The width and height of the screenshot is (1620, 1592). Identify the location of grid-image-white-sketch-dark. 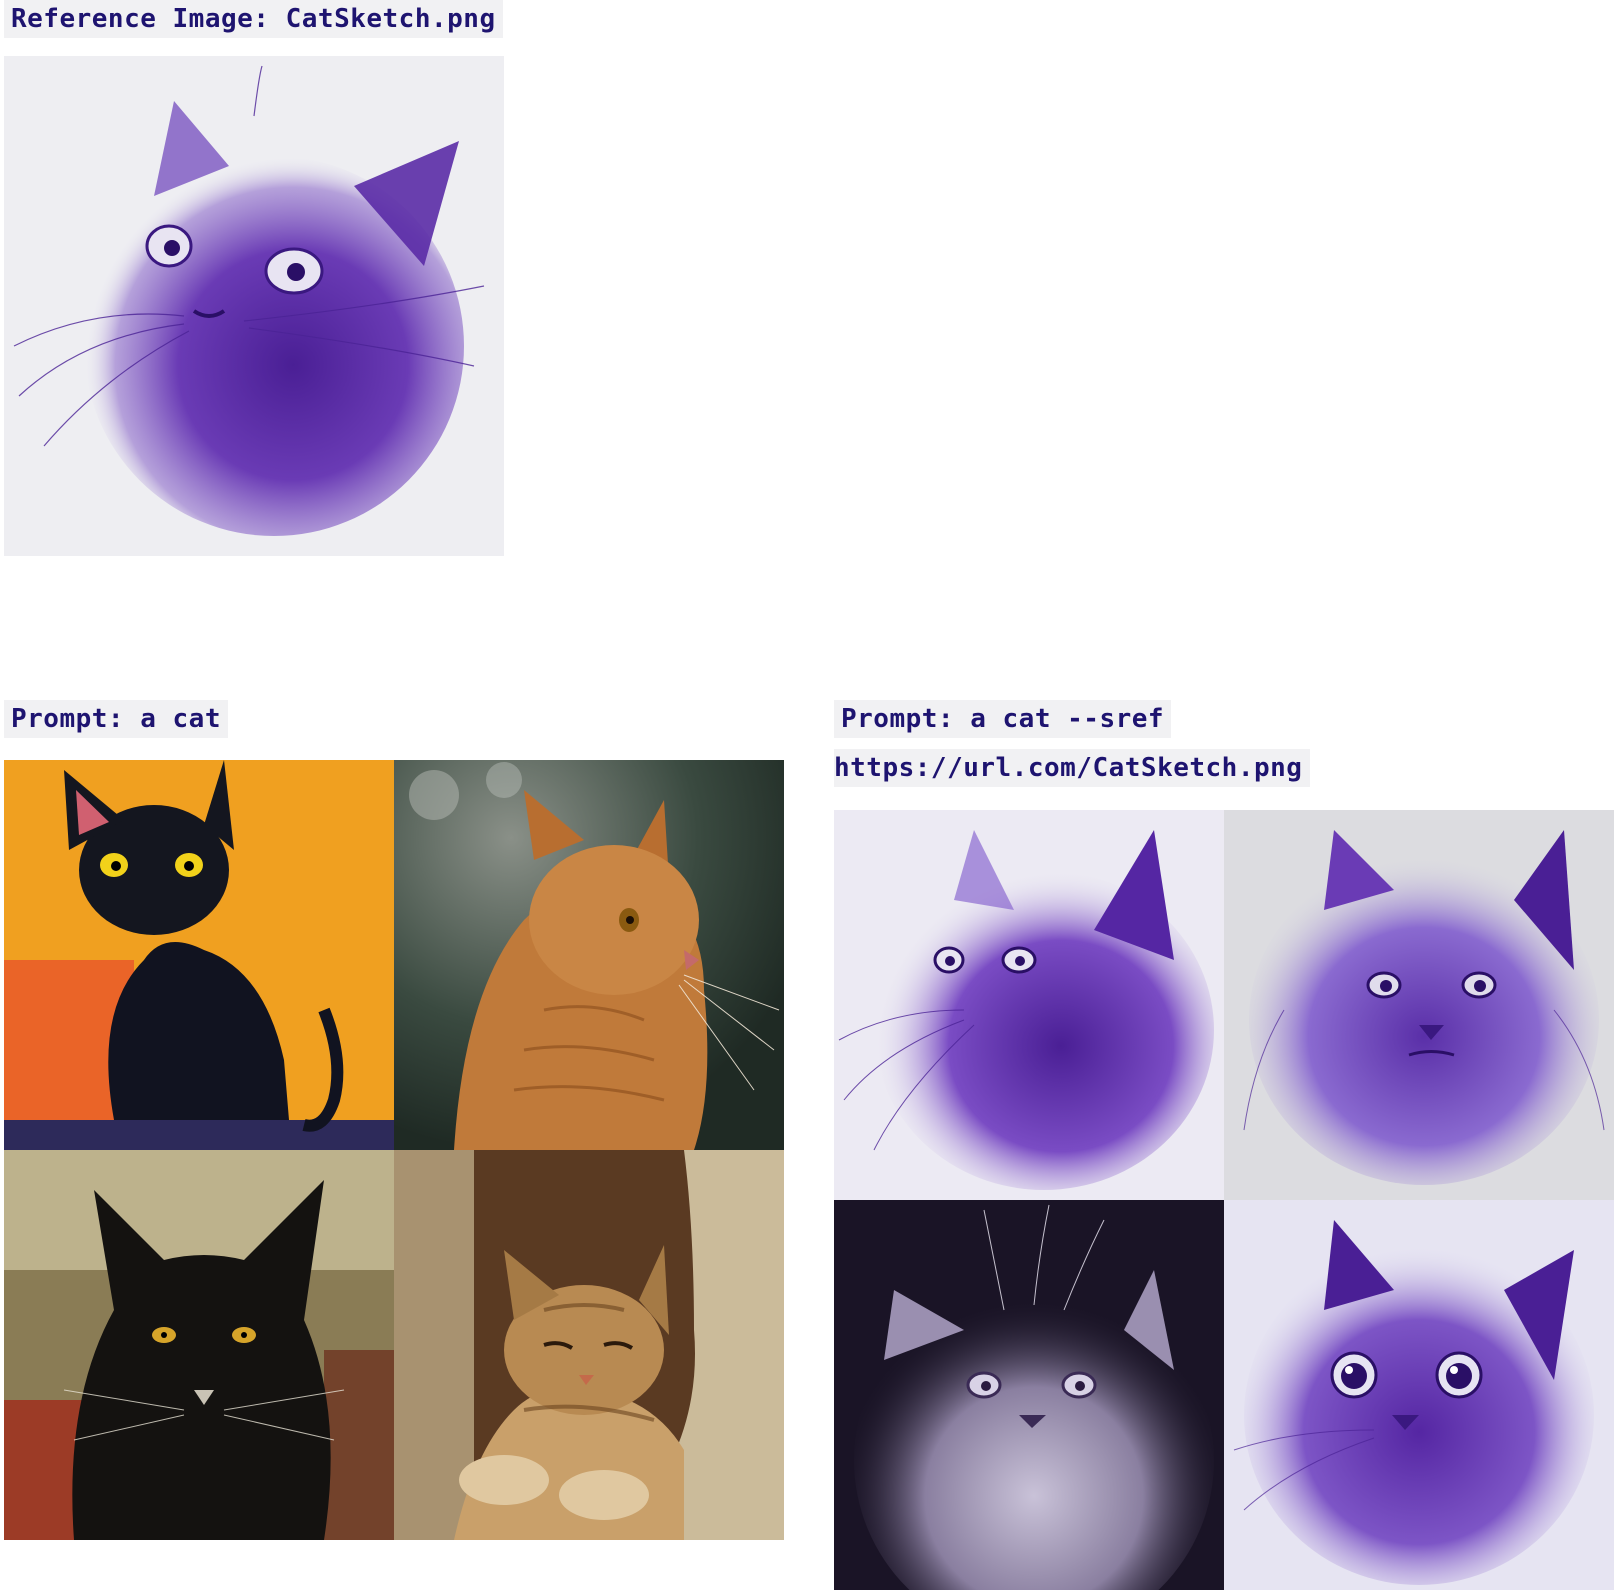
(1029, 1395).